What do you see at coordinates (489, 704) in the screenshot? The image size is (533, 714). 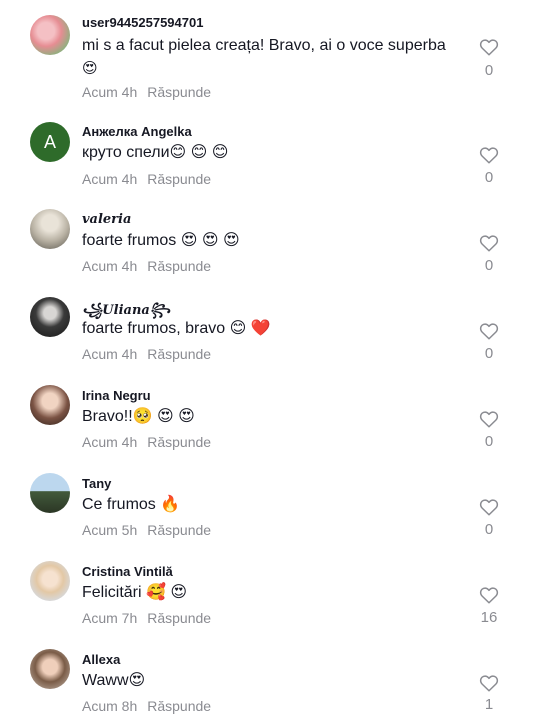 I see `like-count: 1` at bounding box center [489, 704].